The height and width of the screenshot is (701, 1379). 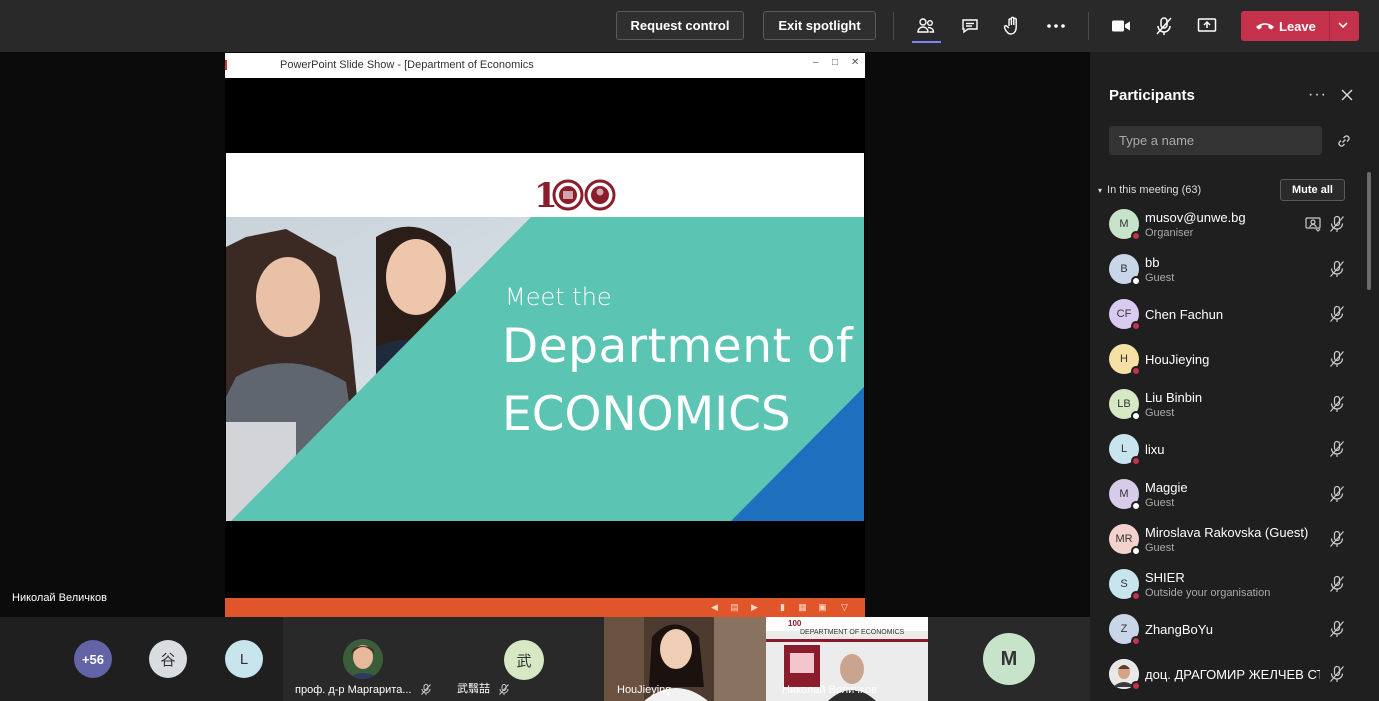 I want to click on more-participants-badge: +56, so click(x=93, y=659).